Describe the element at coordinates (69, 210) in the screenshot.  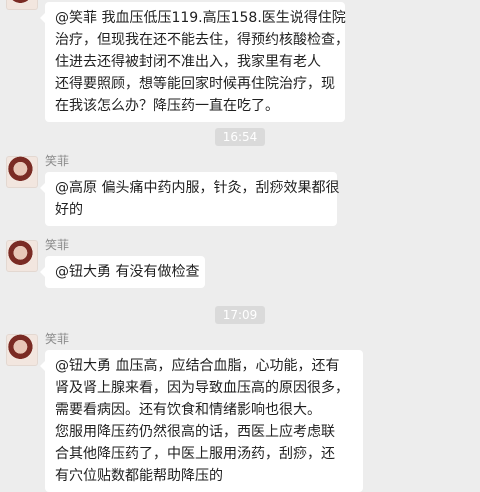
I see `message-line: 好的` at that location.